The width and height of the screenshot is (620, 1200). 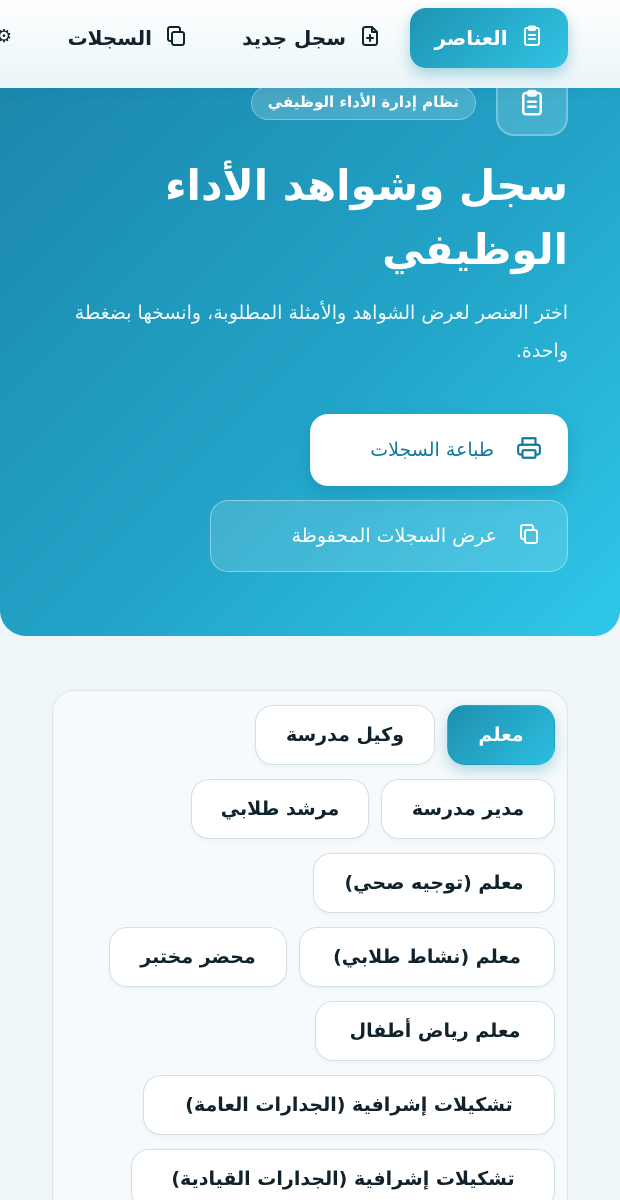 What do you see at coordinates (394, 536) in the screenshot?
I see `view-saved-records-label: عرض السجلات المحفوظة` at bounding box center [394, 536].